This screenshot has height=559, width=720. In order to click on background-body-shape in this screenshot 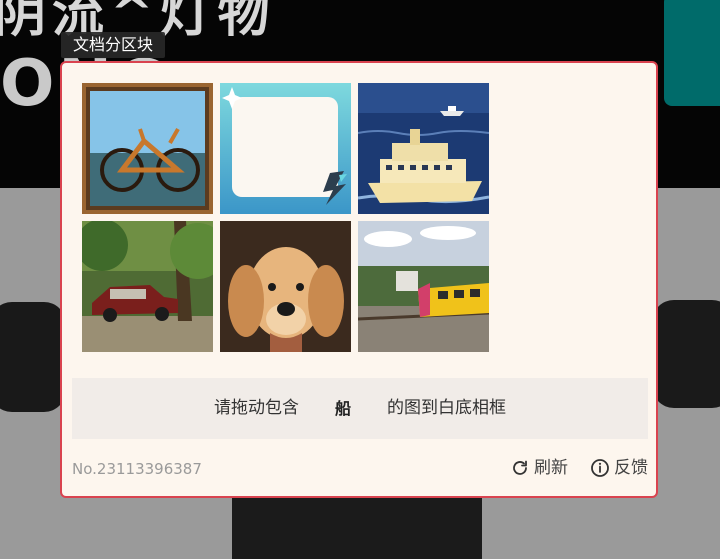, I will do `click(357, 523)`.